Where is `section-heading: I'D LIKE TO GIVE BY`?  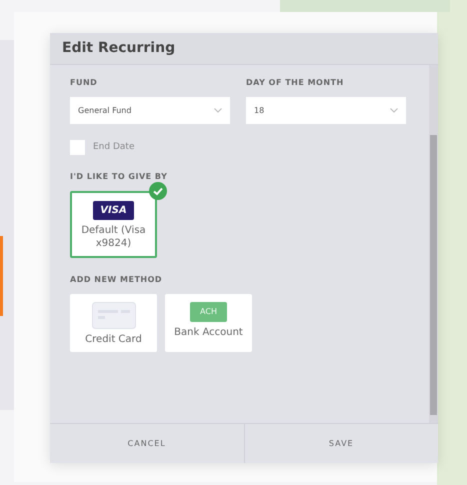 section-heading: I'D LIKE TO GIVE BY is located at coordinates (119, 177).